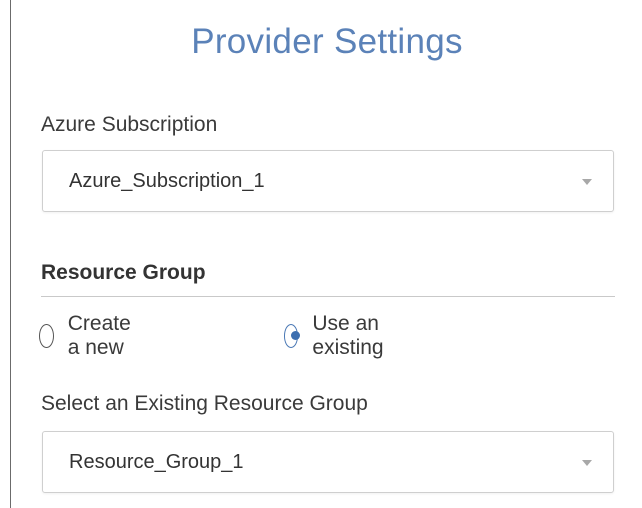  I want to click on page-title: Provider Settings, so click(327, 41).